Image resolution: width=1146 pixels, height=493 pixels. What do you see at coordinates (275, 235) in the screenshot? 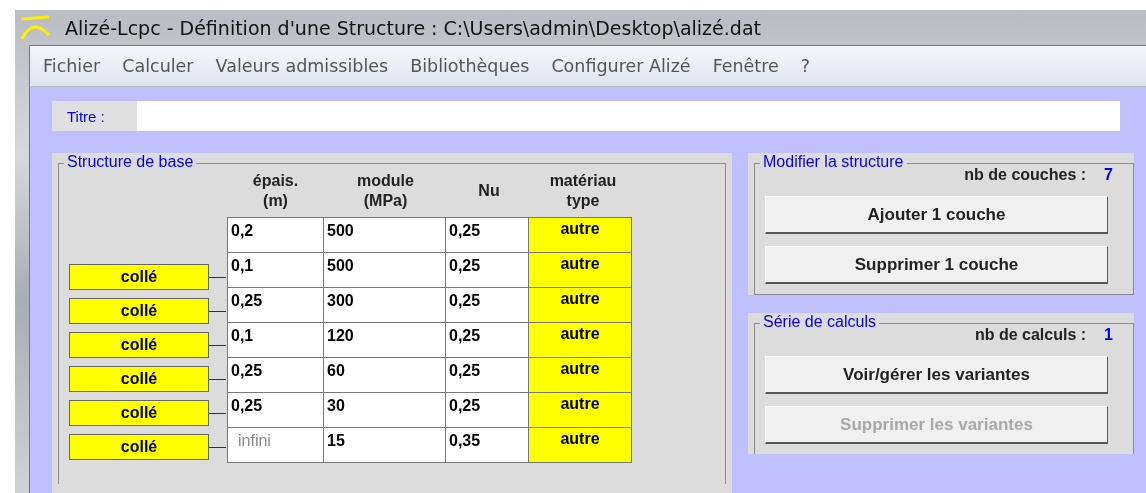
I see `table-cell: 0,2` at bounding box center [275, 235].